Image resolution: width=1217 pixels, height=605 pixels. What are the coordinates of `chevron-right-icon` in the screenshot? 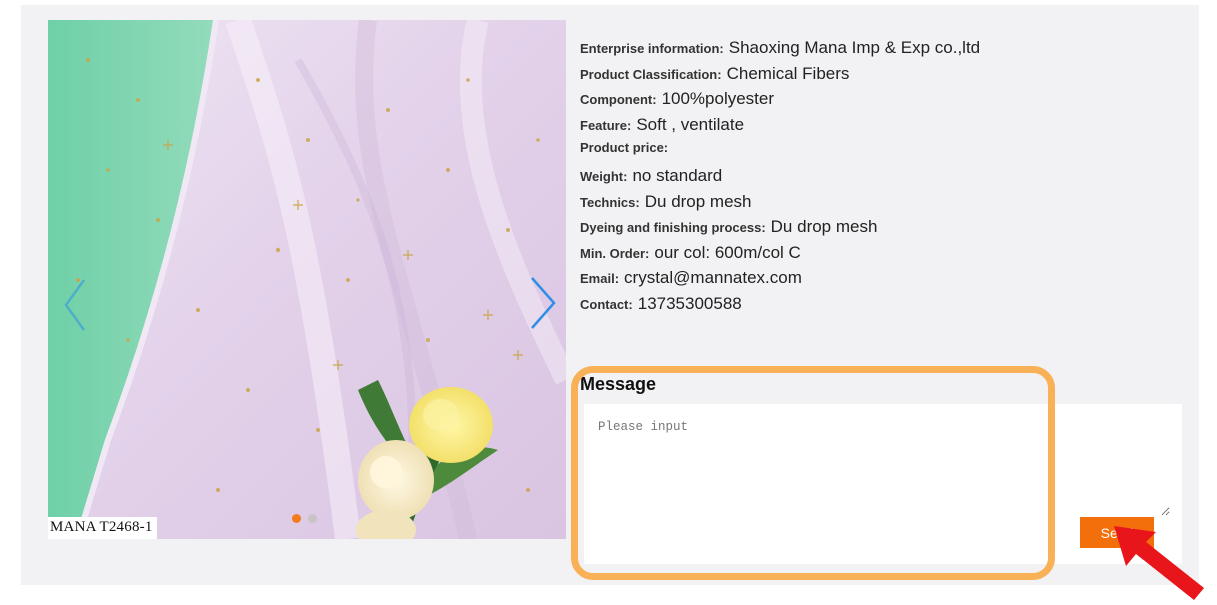 It's located at (543, 303).